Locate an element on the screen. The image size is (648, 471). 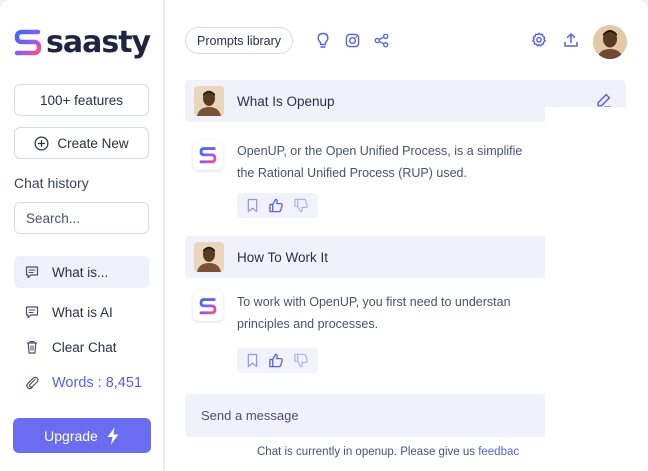
search-input is located at coordinates (81, 218).